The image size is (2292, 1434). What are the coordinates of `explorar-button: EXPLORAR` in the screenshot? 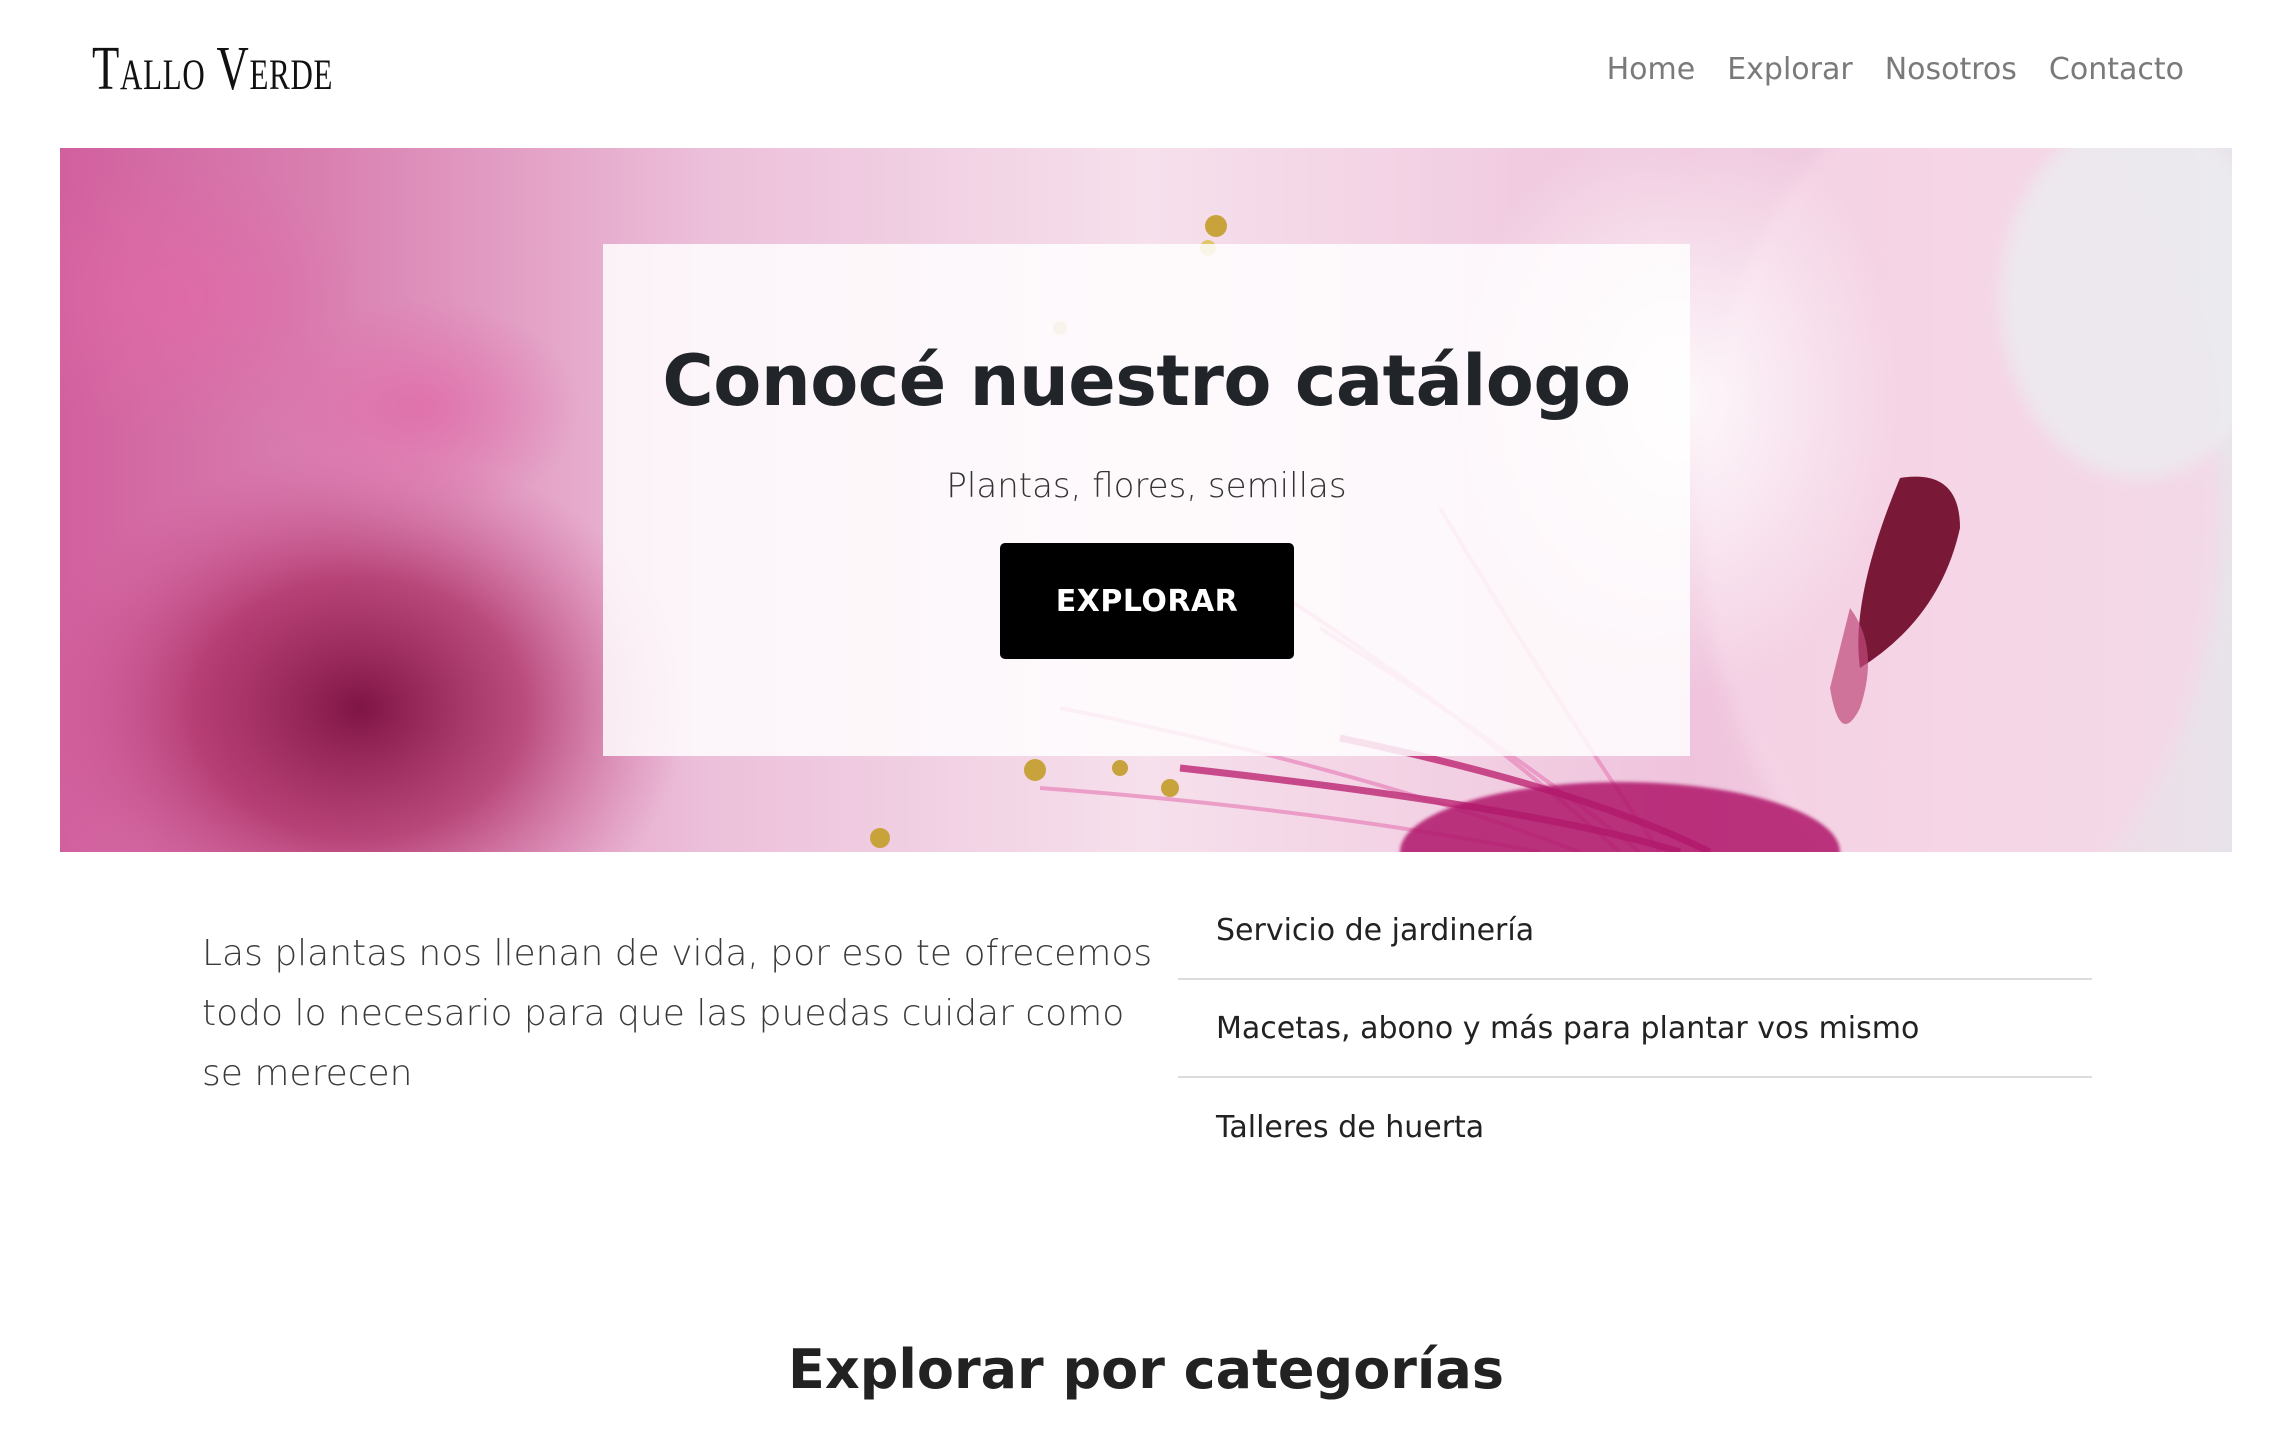 It's located at (1147, 601).